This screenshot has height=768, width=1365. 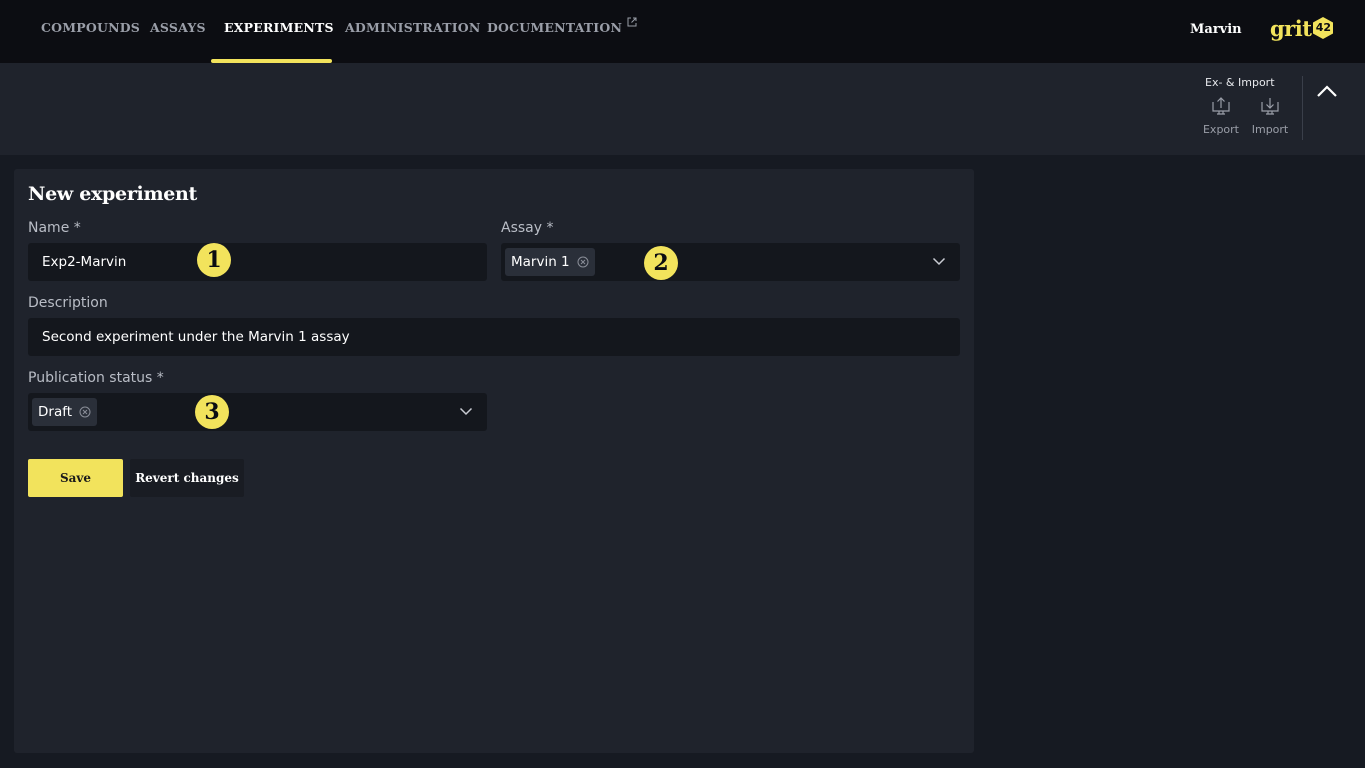 I want to click on import-button: Import, so click(x=1270, y=116).